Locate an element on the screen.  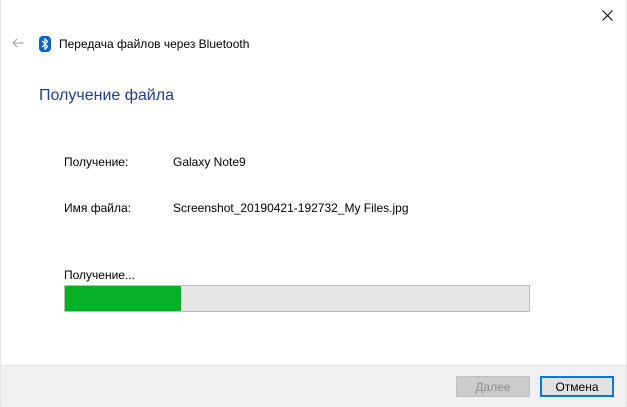
progress-bar is located at coordinates (297, 298).